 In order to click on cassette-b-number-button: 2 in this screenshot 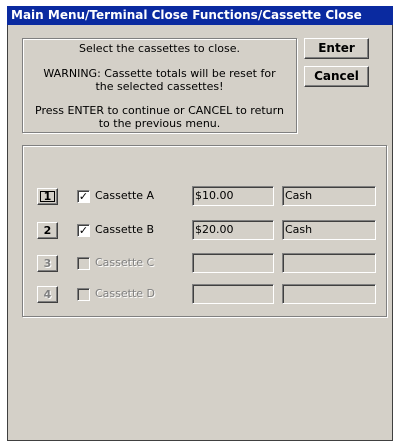, I will do `click(47, 230)`.